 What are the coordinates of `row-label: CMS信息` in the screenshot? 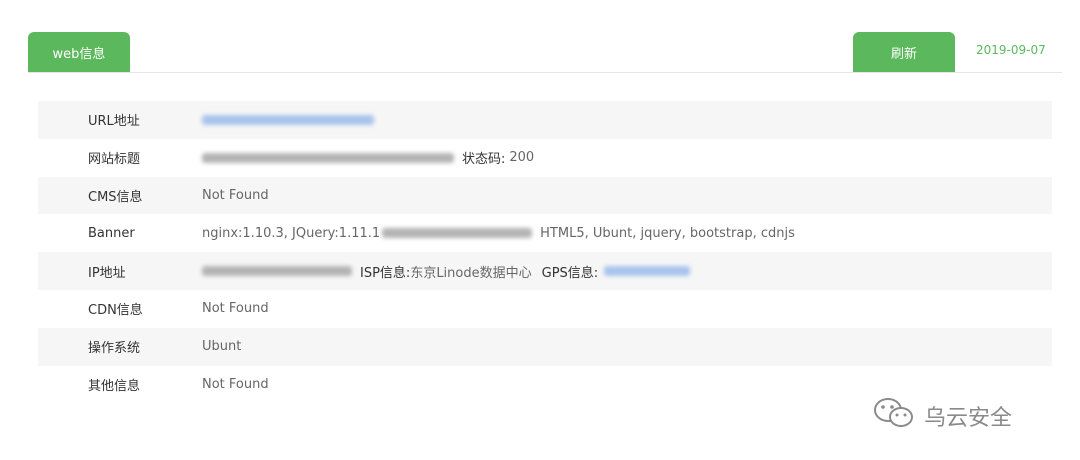 It's located at (115, 197).